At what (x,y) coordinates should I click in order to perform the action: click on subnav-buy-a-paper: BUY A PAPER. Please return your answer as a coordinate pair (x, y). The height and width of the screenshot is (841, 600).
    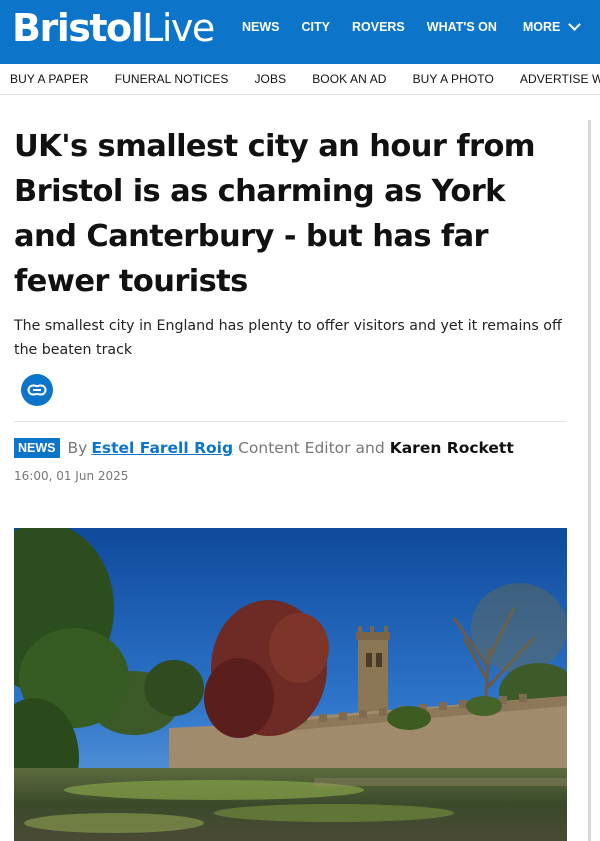
    Looking at the image, I should click on (49, 79).